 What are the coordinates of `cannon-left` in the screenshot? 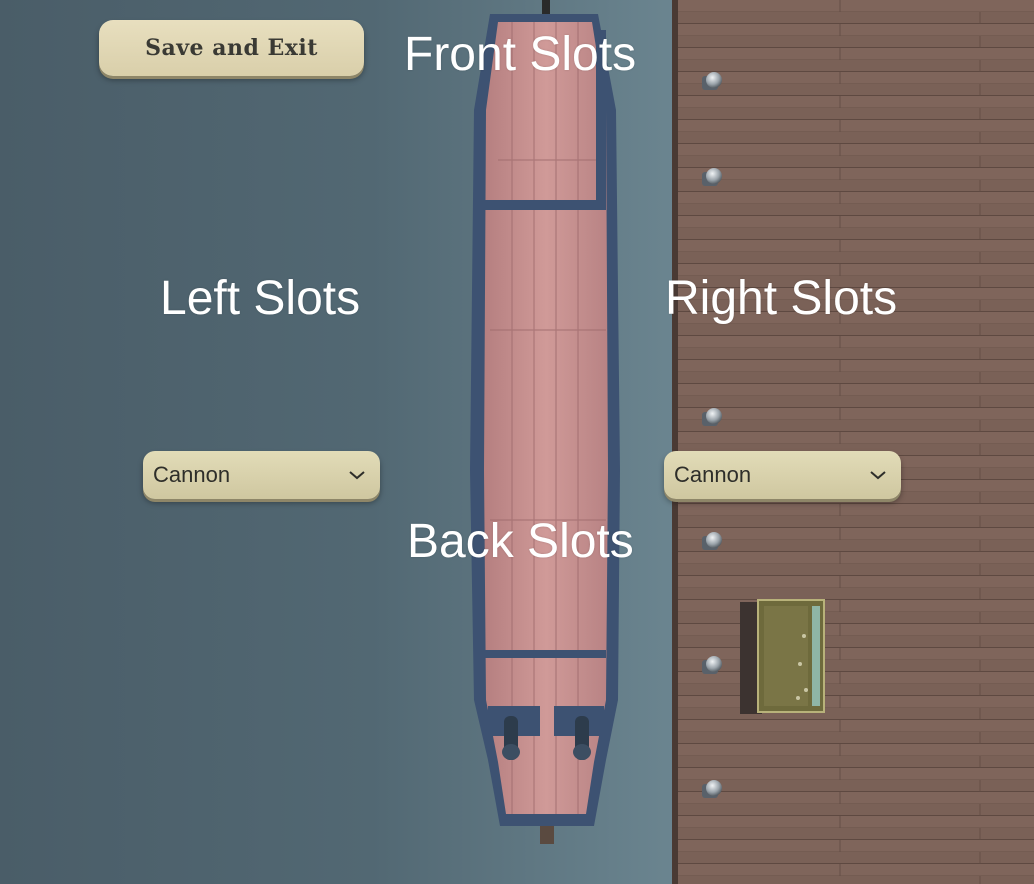 It's located at (511, 738).